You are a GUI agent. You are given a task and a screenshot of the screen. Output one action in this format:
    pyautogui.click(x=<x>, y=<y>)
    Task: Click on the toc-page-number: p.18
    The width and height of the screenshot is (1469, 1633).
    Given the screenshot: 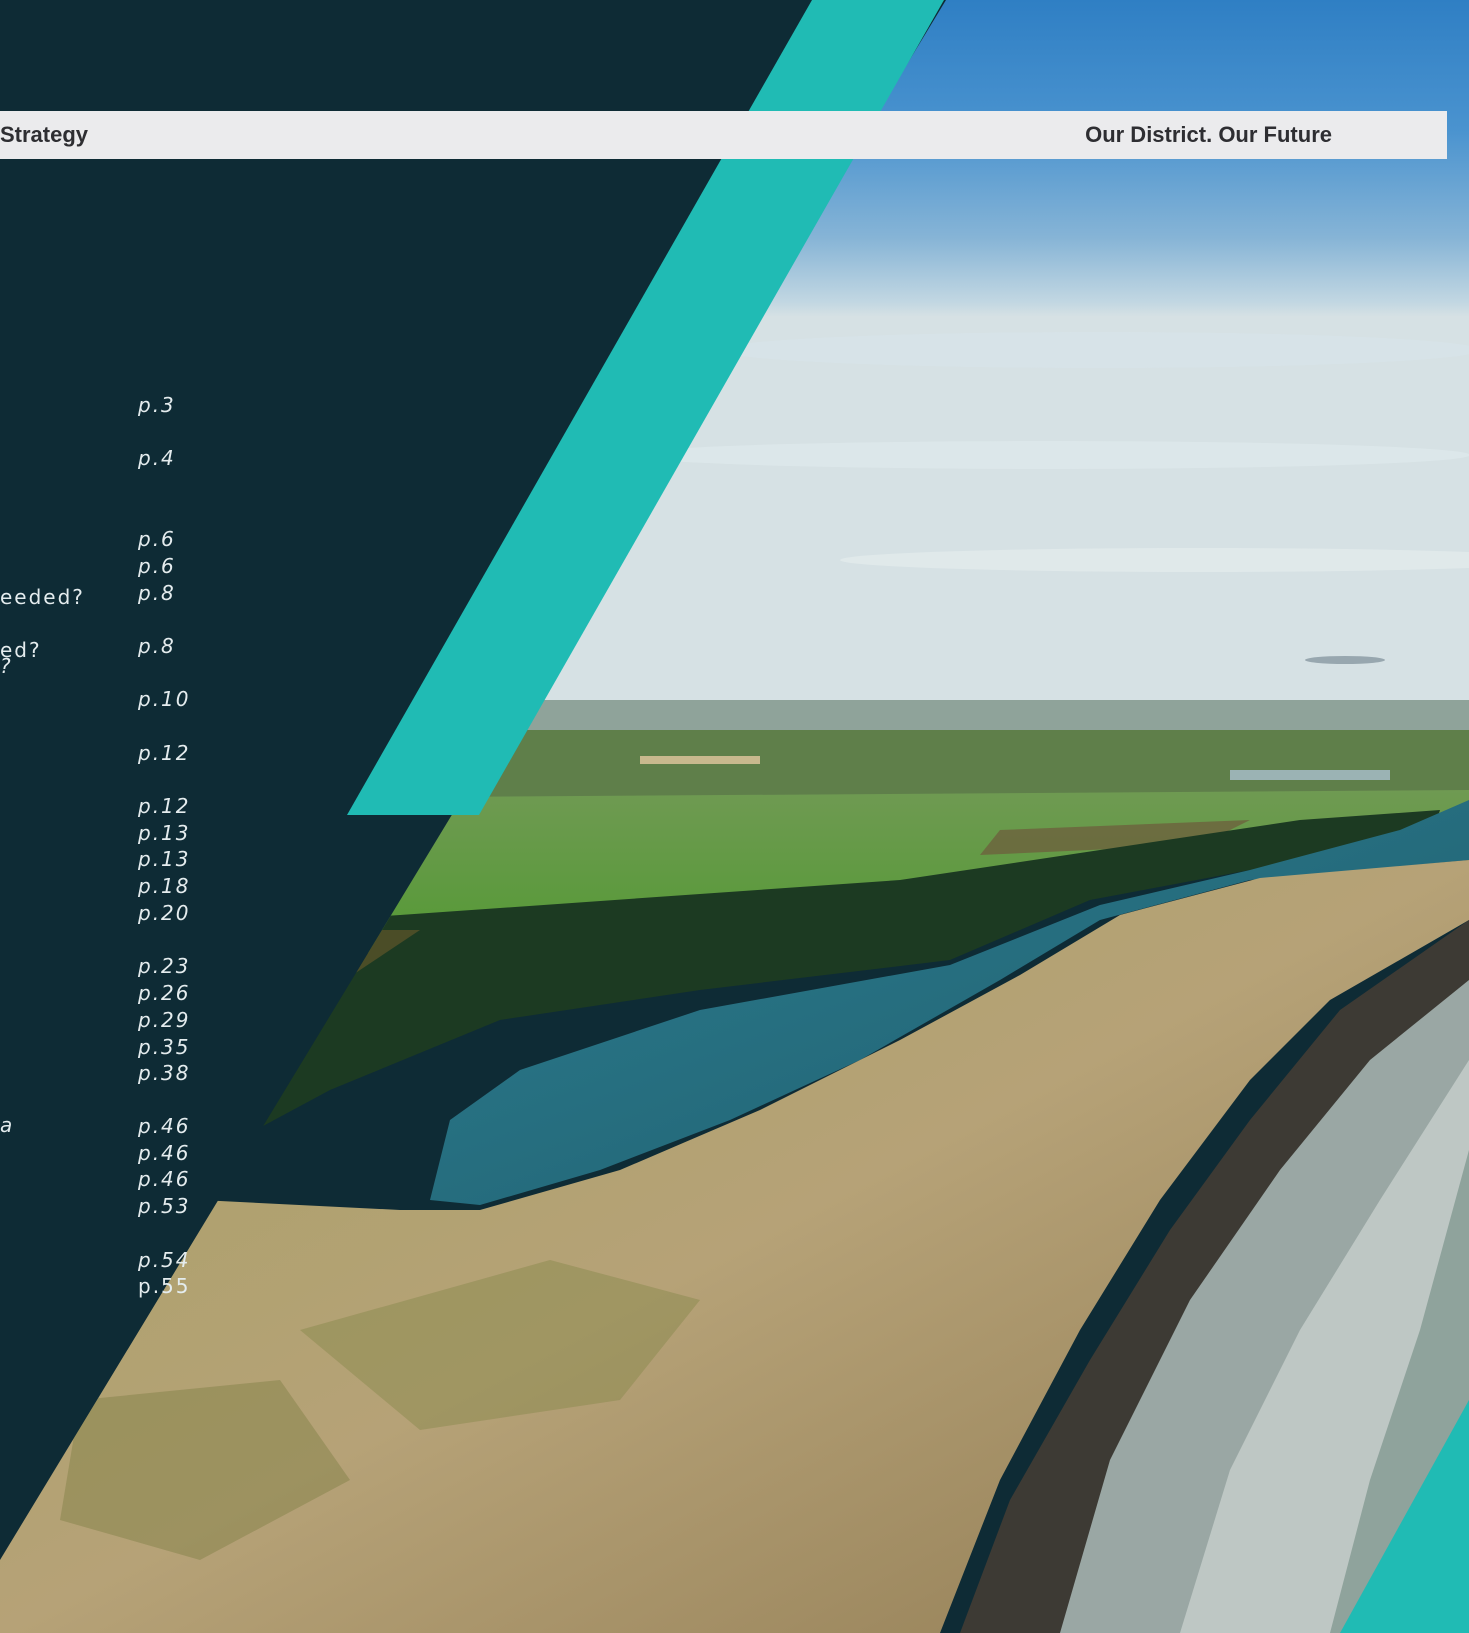 What is the action you would take?
    pyautogui.click(x=164, y=886)
    